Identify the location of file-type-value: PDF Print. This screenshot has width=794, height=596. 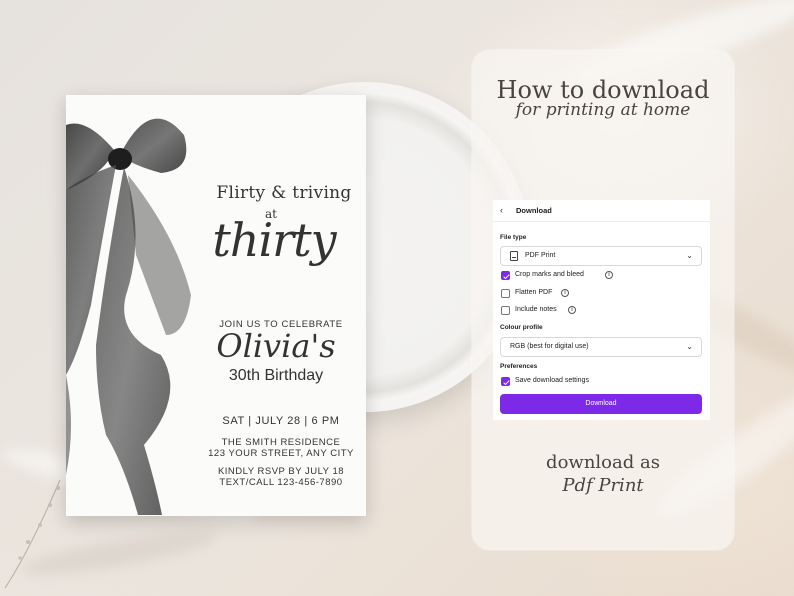
(540, 255).